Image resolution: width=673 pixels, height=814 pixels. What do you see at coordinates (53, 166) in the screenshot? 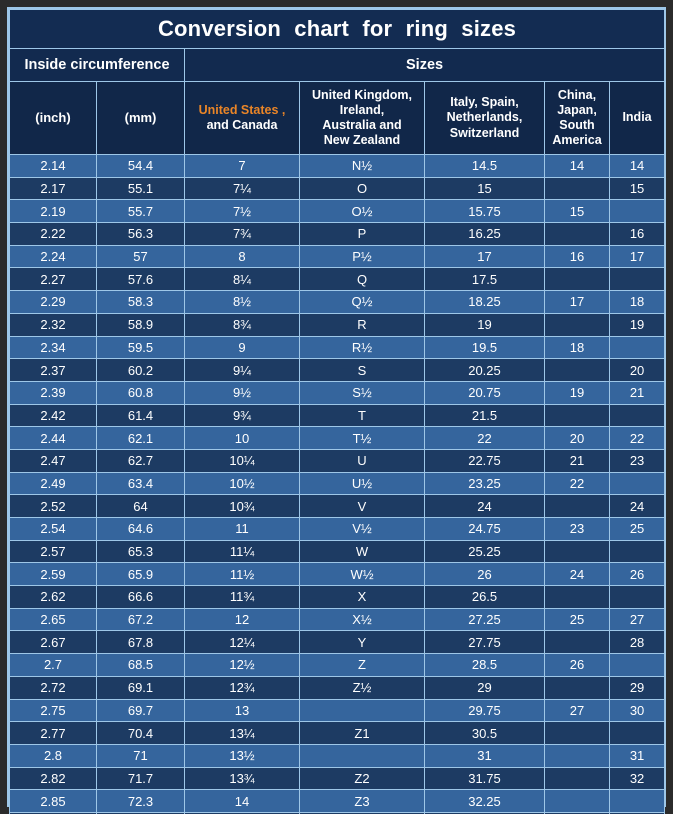
I see `cell-inch: 2.14` at bounding box center [53, 166].